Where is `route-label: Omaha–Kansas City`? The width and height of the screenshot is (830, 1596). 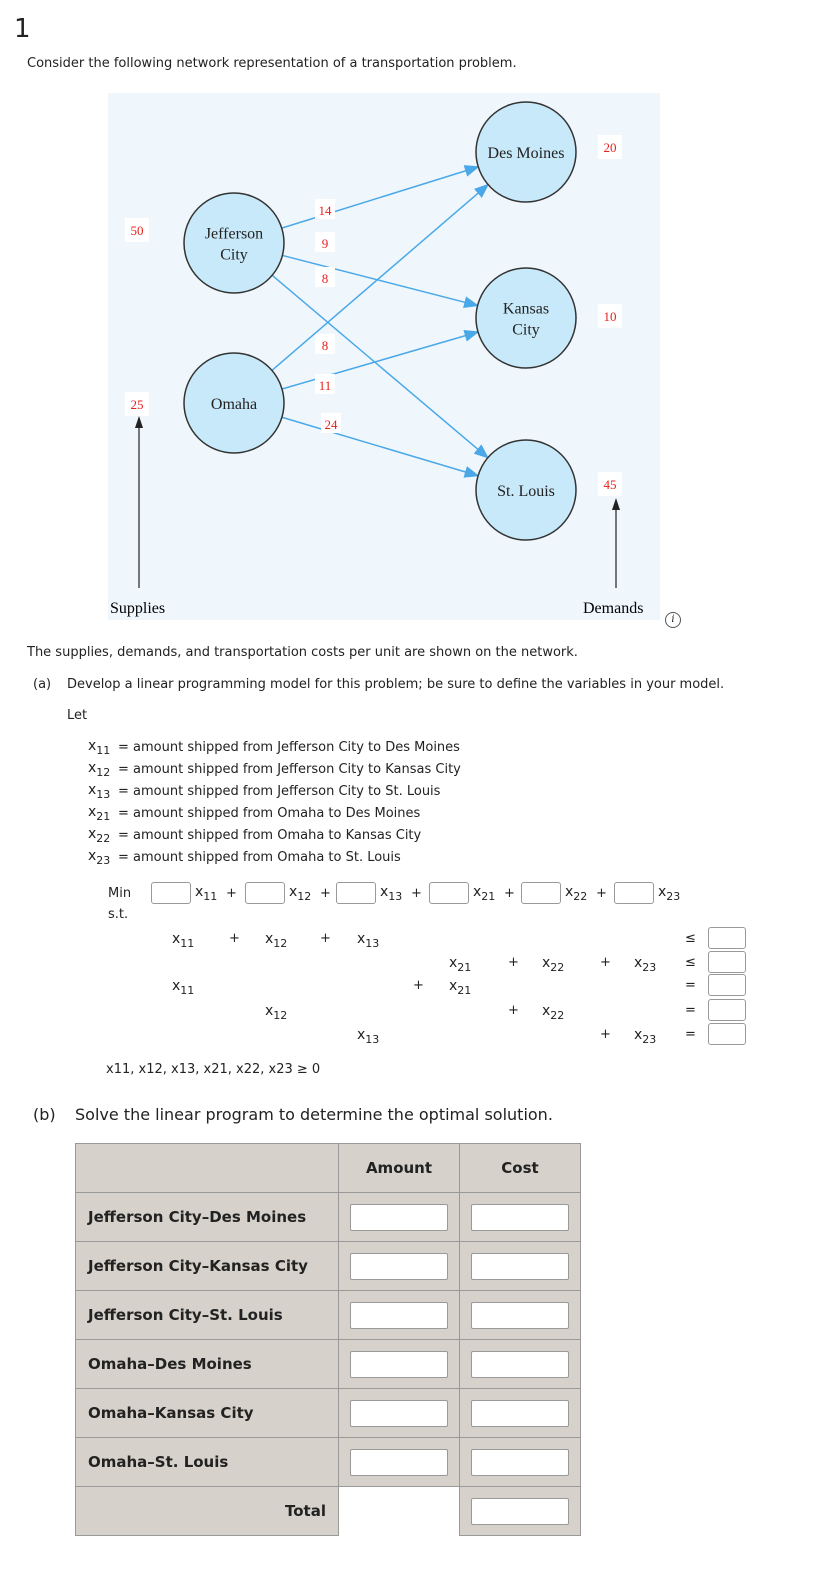 route-label: Omaha–Kansas City is located at coordinates (207, 1413).